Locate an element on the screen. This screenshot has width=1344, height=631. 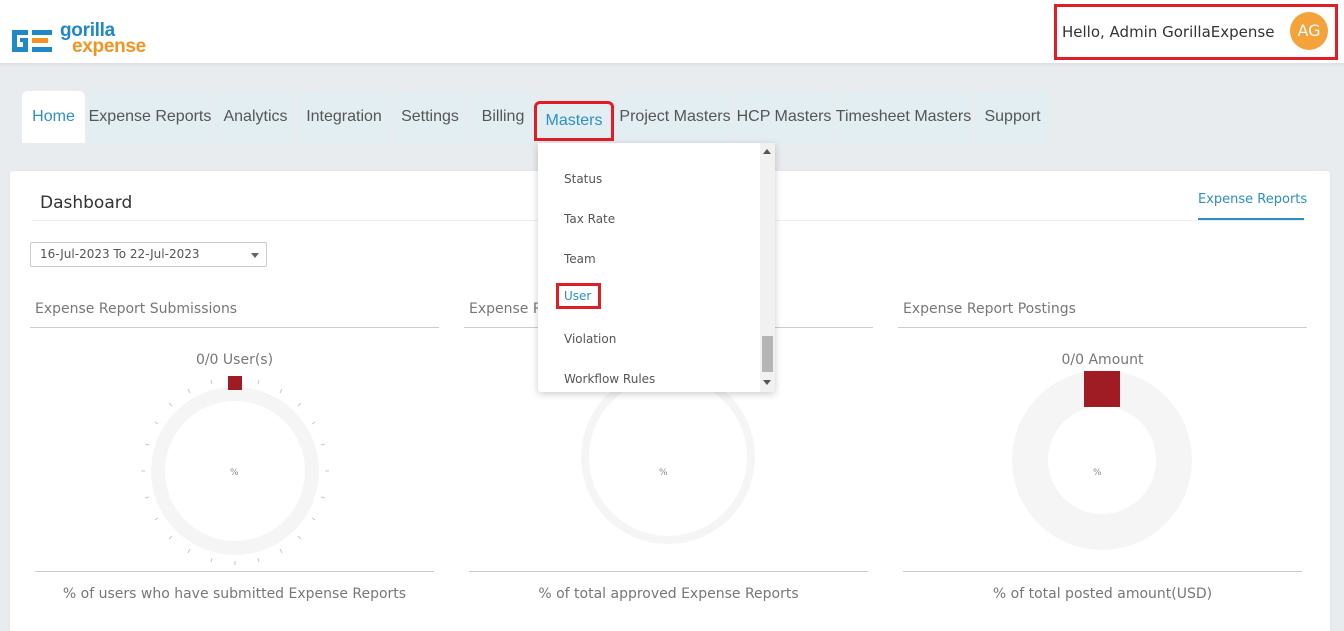
tab-analytics: Analytics is located at coordinates (255, 117).